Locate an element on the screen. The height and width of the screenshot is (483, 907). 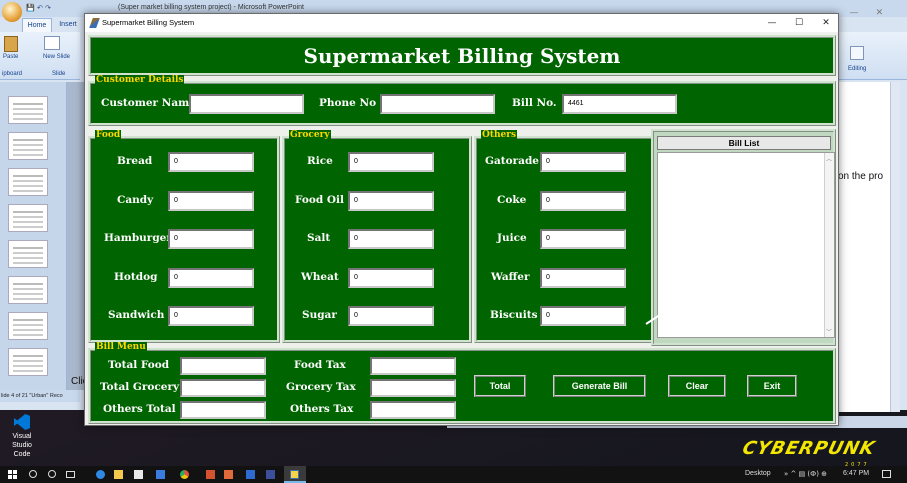
grocery-tax-label: Grocery Tax is located at coordinates (321, 387).